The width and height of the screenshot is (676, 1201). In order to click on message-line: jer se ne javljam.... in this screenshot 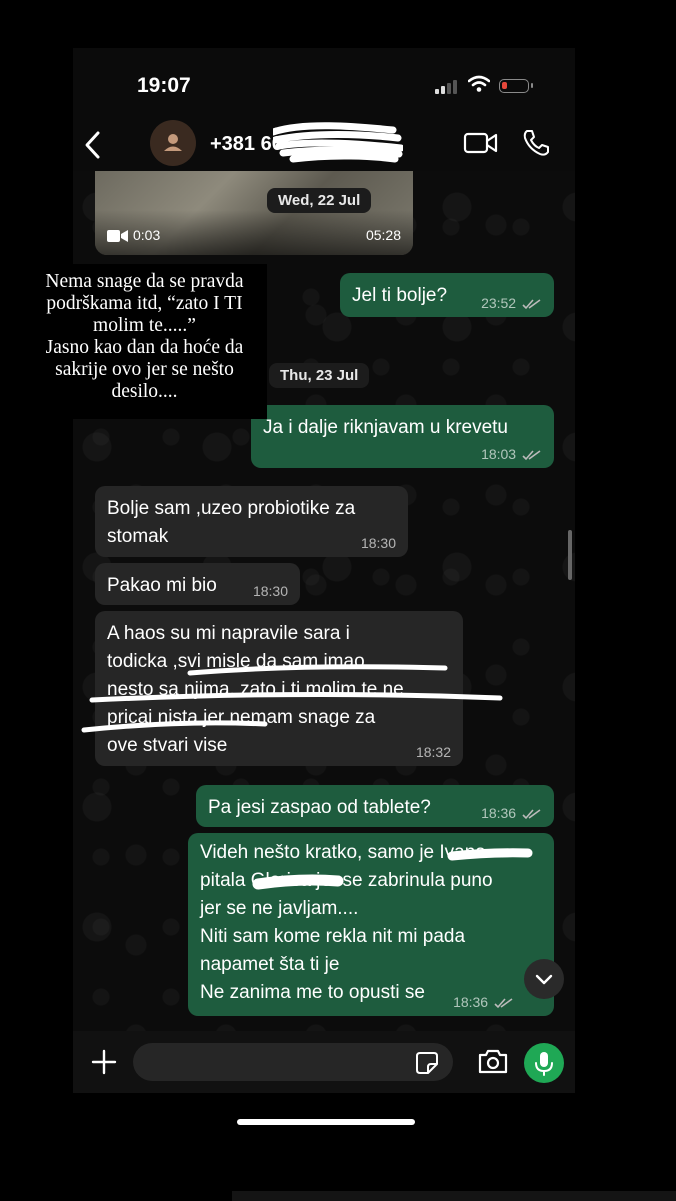, I will do `click(279, 908)`.